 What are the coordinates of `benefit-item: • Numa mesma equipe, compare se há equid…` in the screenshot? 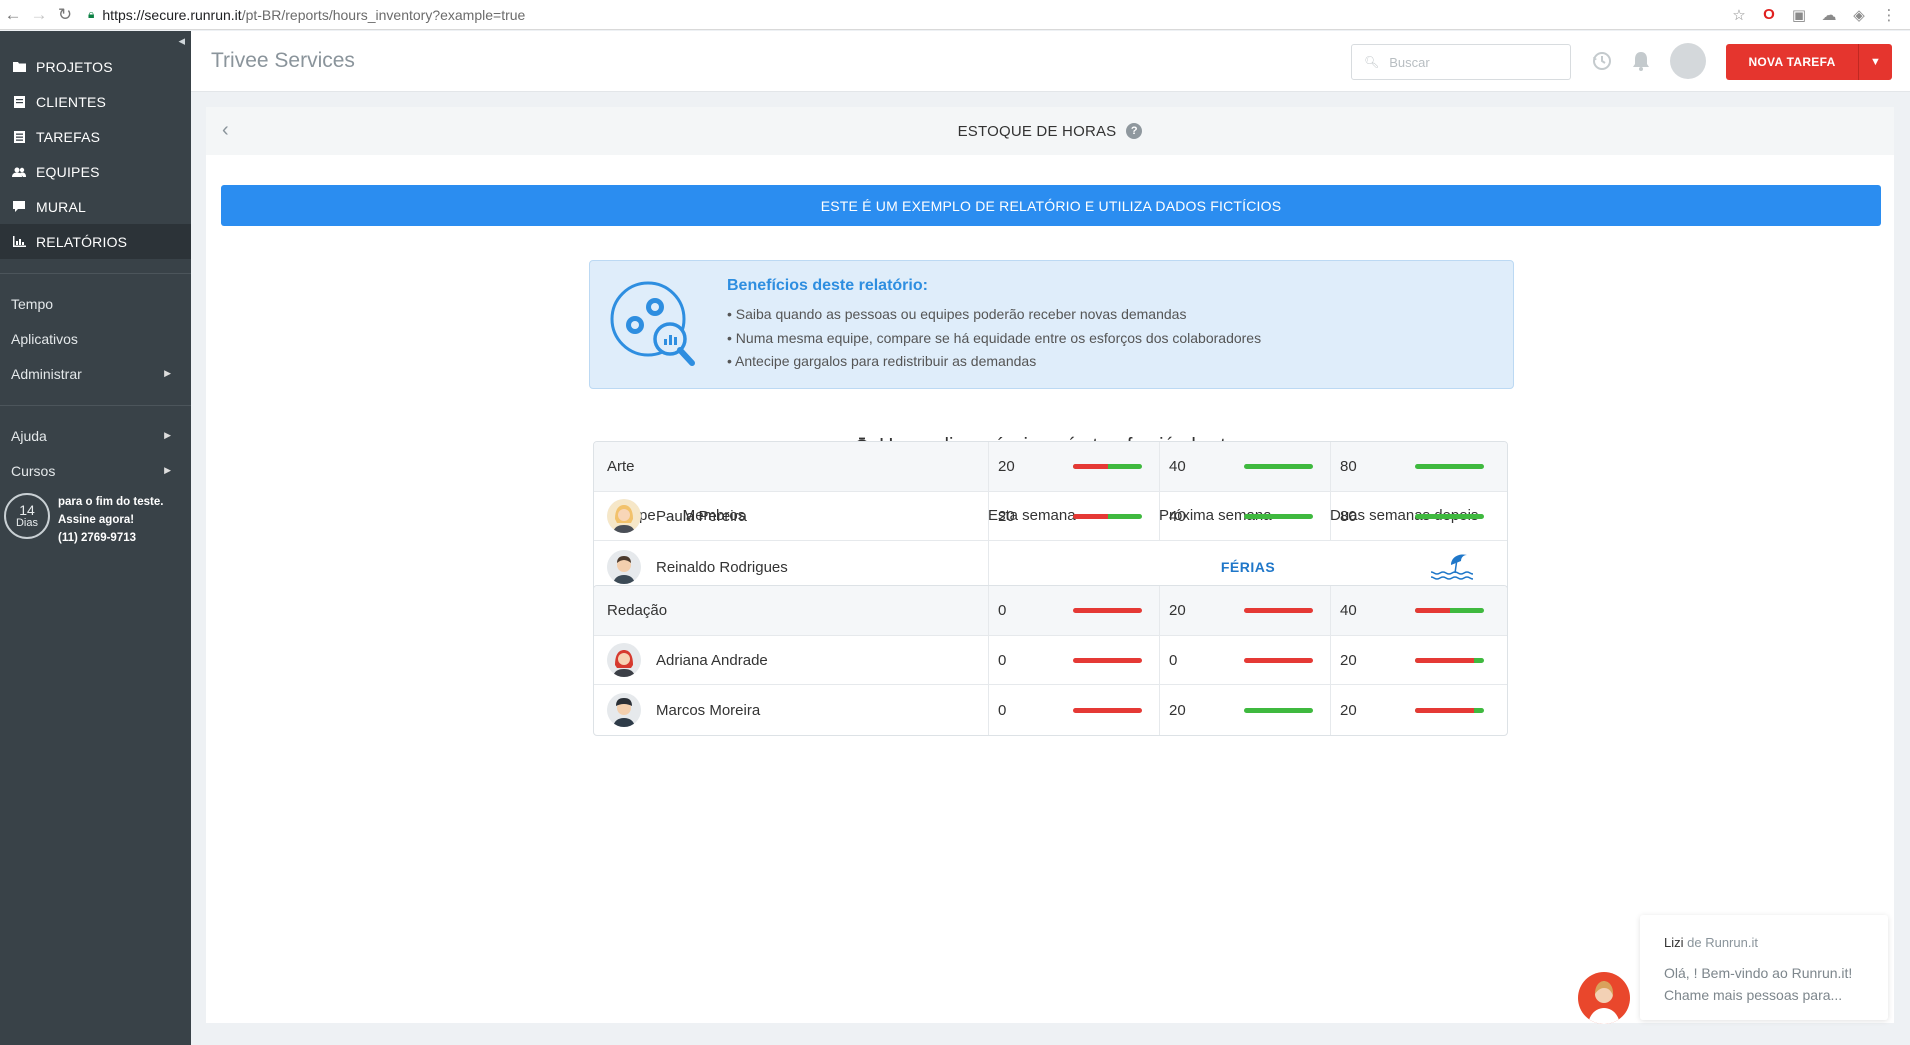 It's located at (994, 337).